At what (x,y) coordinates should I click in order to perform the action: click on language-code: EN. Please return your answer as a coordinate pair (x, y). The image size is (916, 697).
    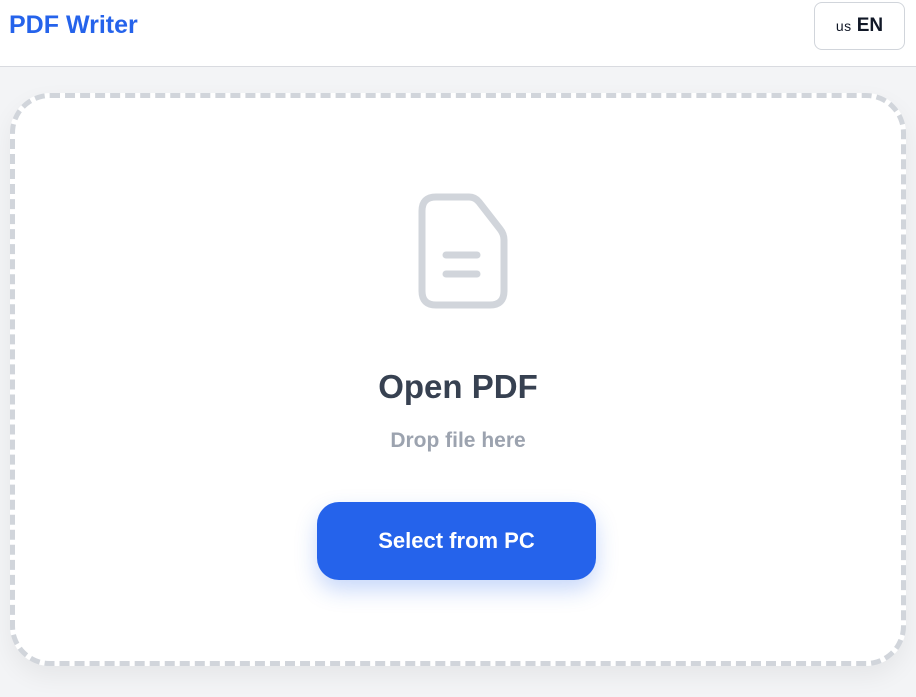
    Looking at the image, I should click on (870, 25).